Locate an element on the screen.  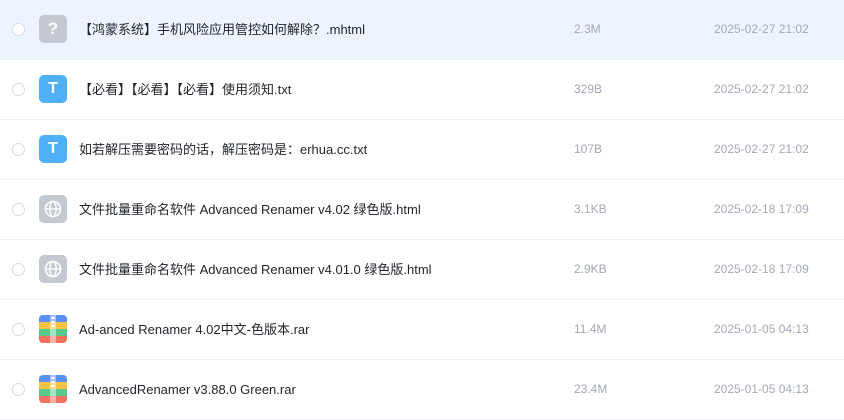
file-name: AdvancedRenamer v3.88.0 Green.rar is located at coordinates (187, 389).